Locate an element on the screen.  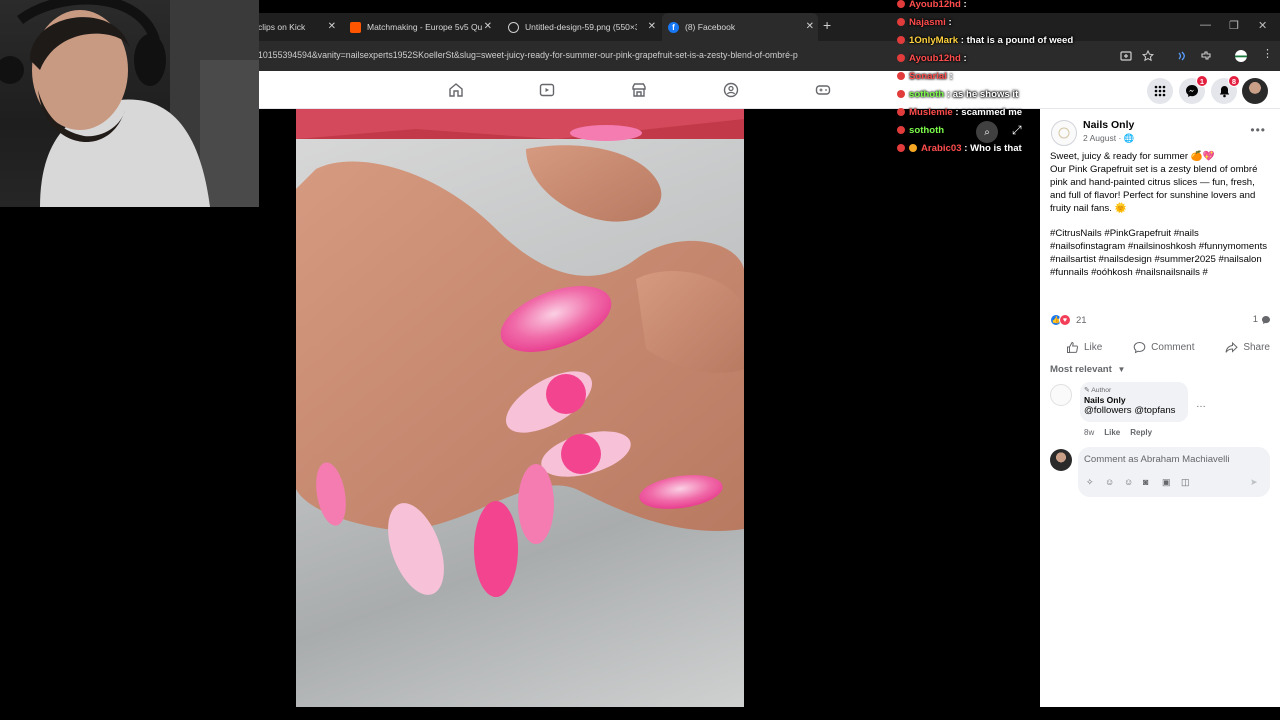
comment-label: Comment is located at coordinates (1173, 347).